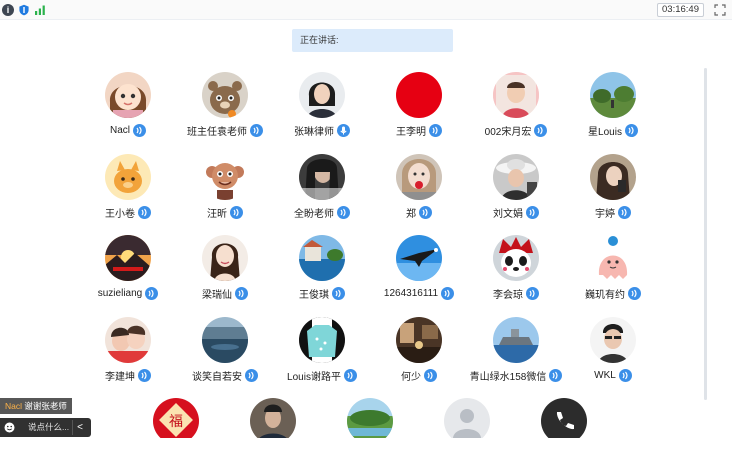  I want to click on fu-character: 福, so click(176, 422).